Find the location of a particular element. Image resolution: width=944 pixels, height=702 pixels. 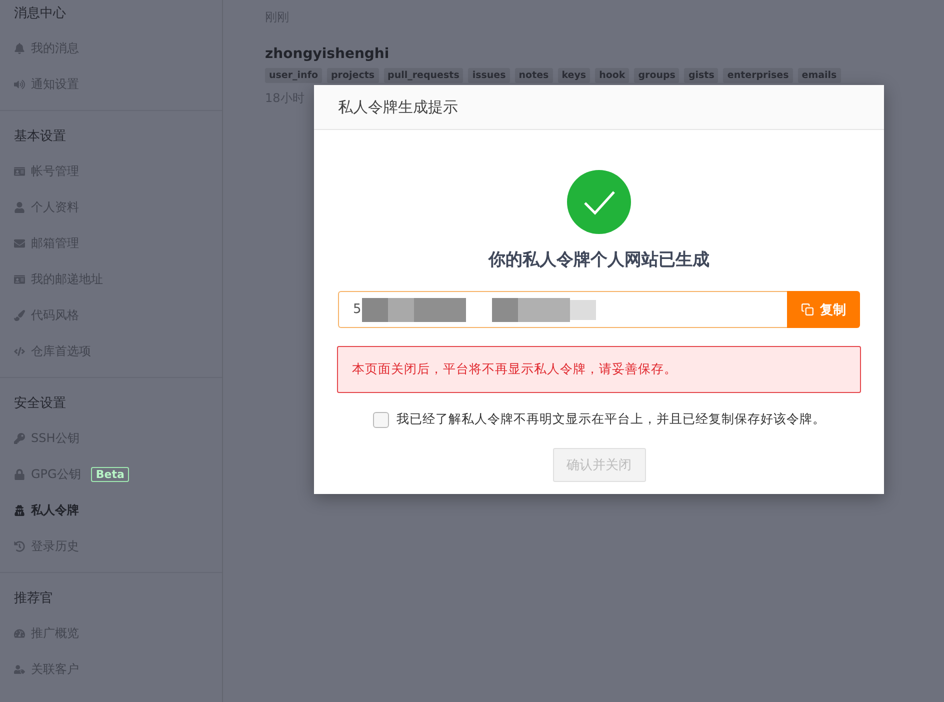

section-title: 消息中心 is located at coordinates (40, 14).